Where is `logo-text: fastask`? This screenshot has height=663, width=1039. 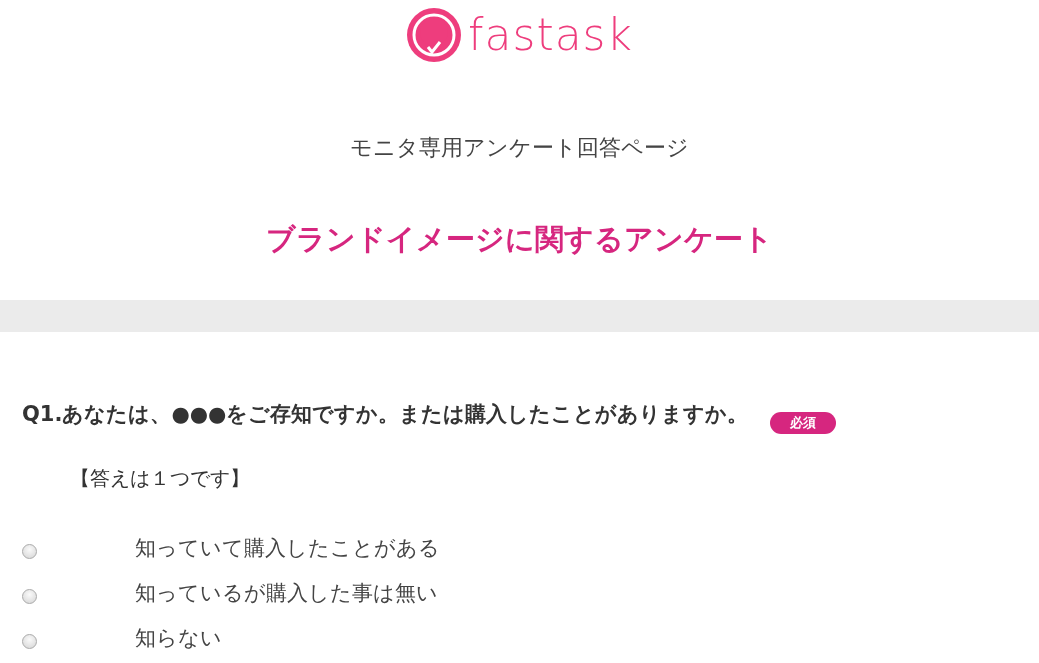
logo-text: fastask is located at coordinates (550, 35).